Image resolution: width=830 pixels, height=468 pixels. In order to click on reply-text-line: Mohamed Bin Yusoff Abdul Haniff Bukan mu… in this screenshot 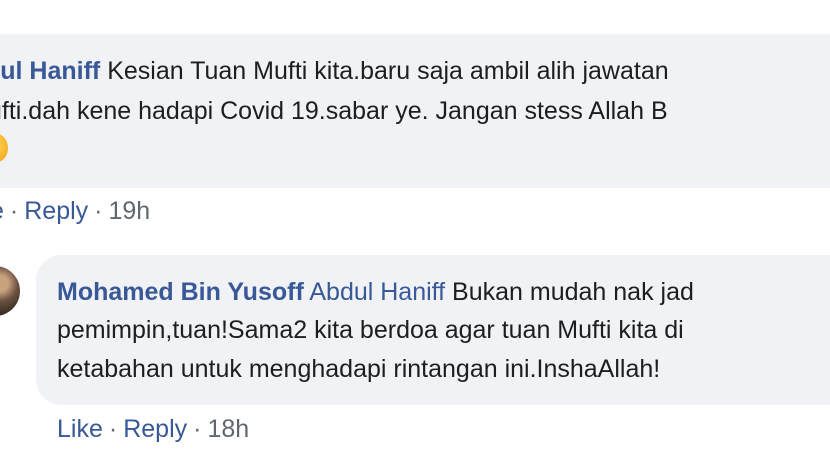, I will do `click(375, 292)`.